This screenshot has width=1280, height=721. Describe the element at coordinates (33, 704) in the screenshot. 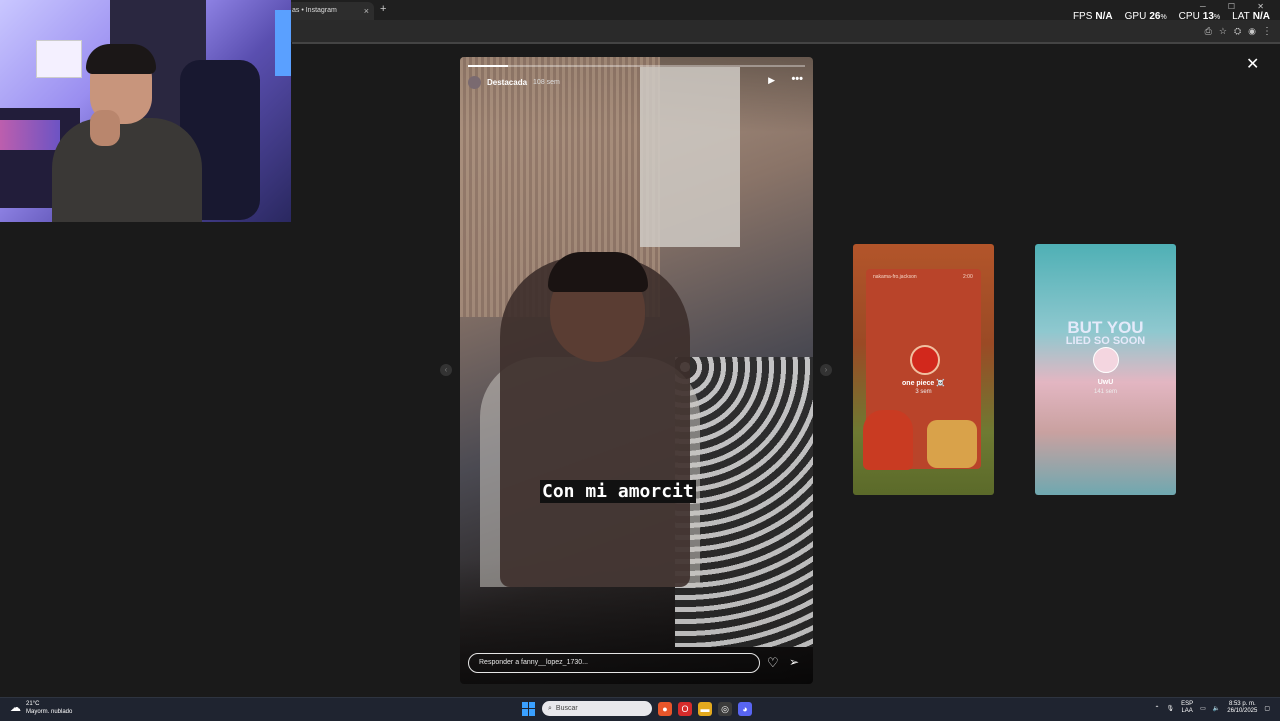

I see `weather-temp: 21°C` at that location.